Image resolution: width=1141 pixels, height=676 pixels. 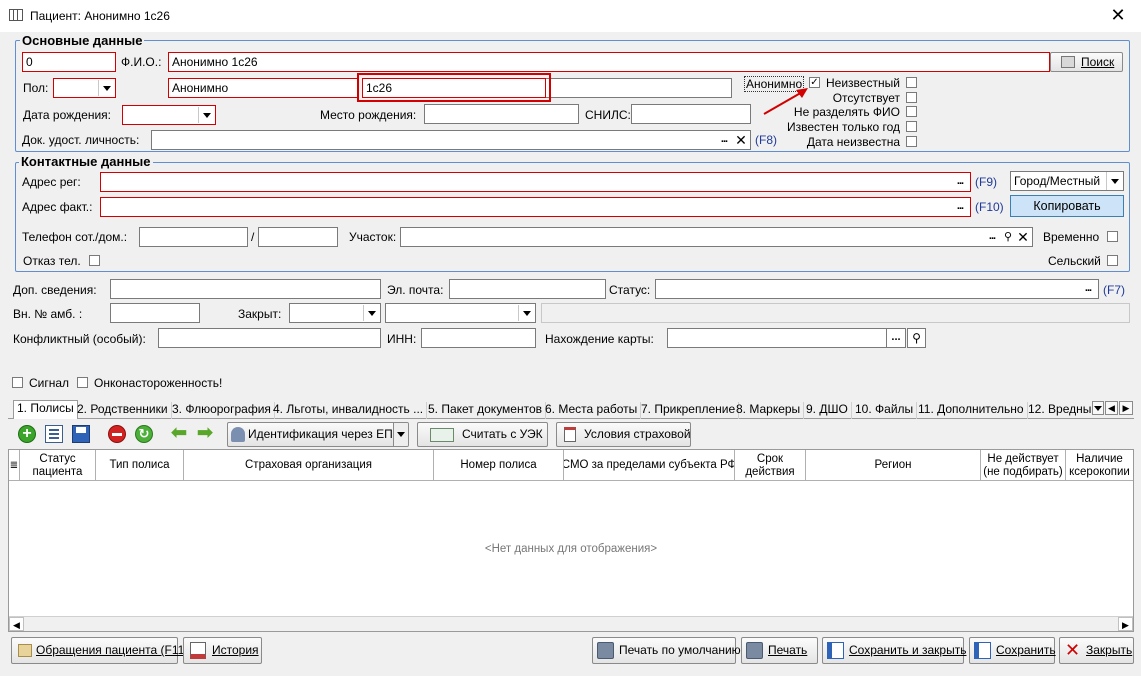 I want to click on col-header-policy-type: Тип полиса, so click(x=140, y=465).